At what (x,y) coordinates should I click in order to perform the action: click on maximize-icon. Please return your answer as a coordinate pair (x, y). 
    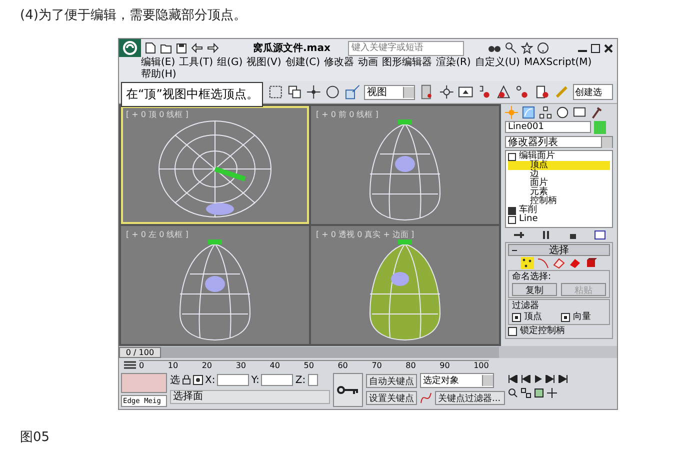
    Looking at the image, I should click on (595, 48).